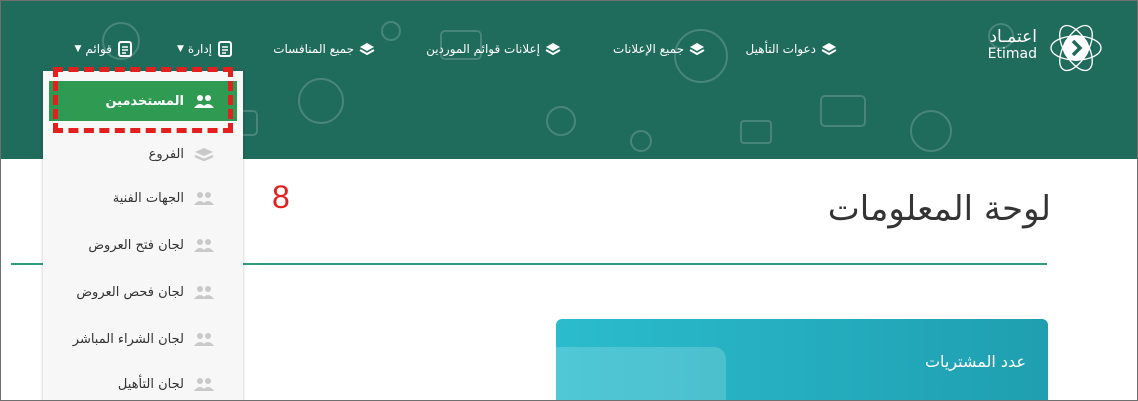 This screenshot has width=1138, height=401. Describe the element at coordinates (128, 339) in the screenshot. I see `dropdown-item-label: لجان الشراء المباشر` at that location.